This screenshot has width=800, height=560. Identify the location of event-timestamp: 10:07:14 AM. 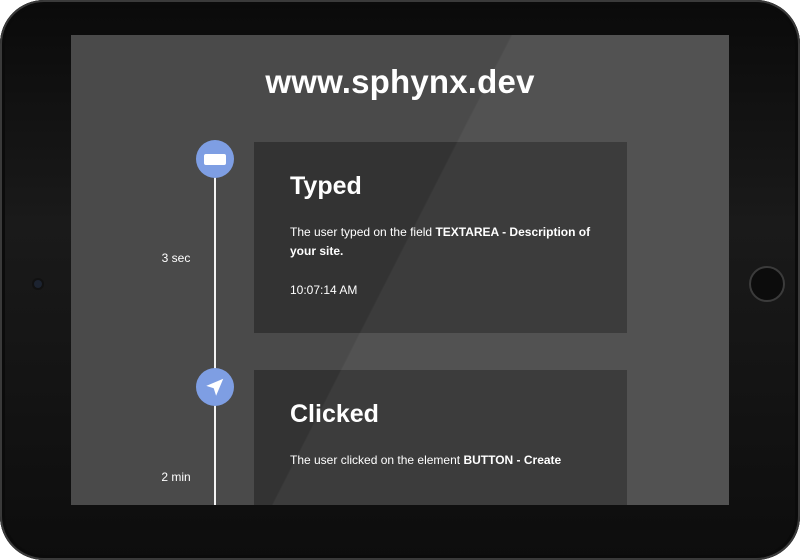
(324, 290).